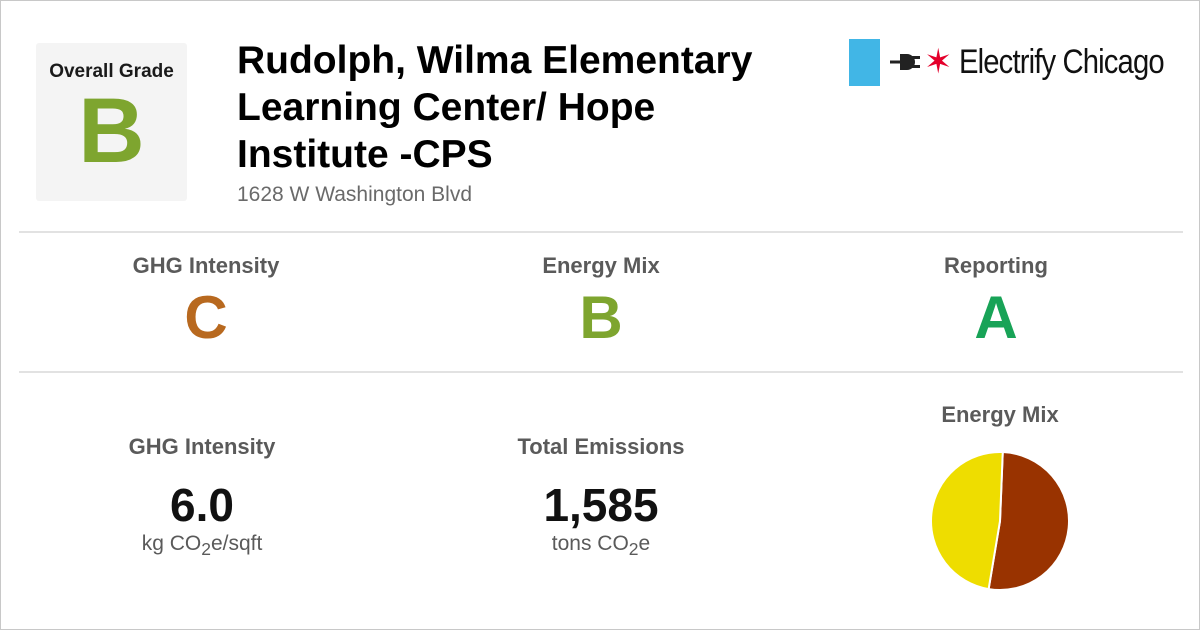 The image size is (1200, 630). Describe the element at coordinates (202, 546) in the screenshot. I see `stat-unit: kg CO2e/sqft` at that location.